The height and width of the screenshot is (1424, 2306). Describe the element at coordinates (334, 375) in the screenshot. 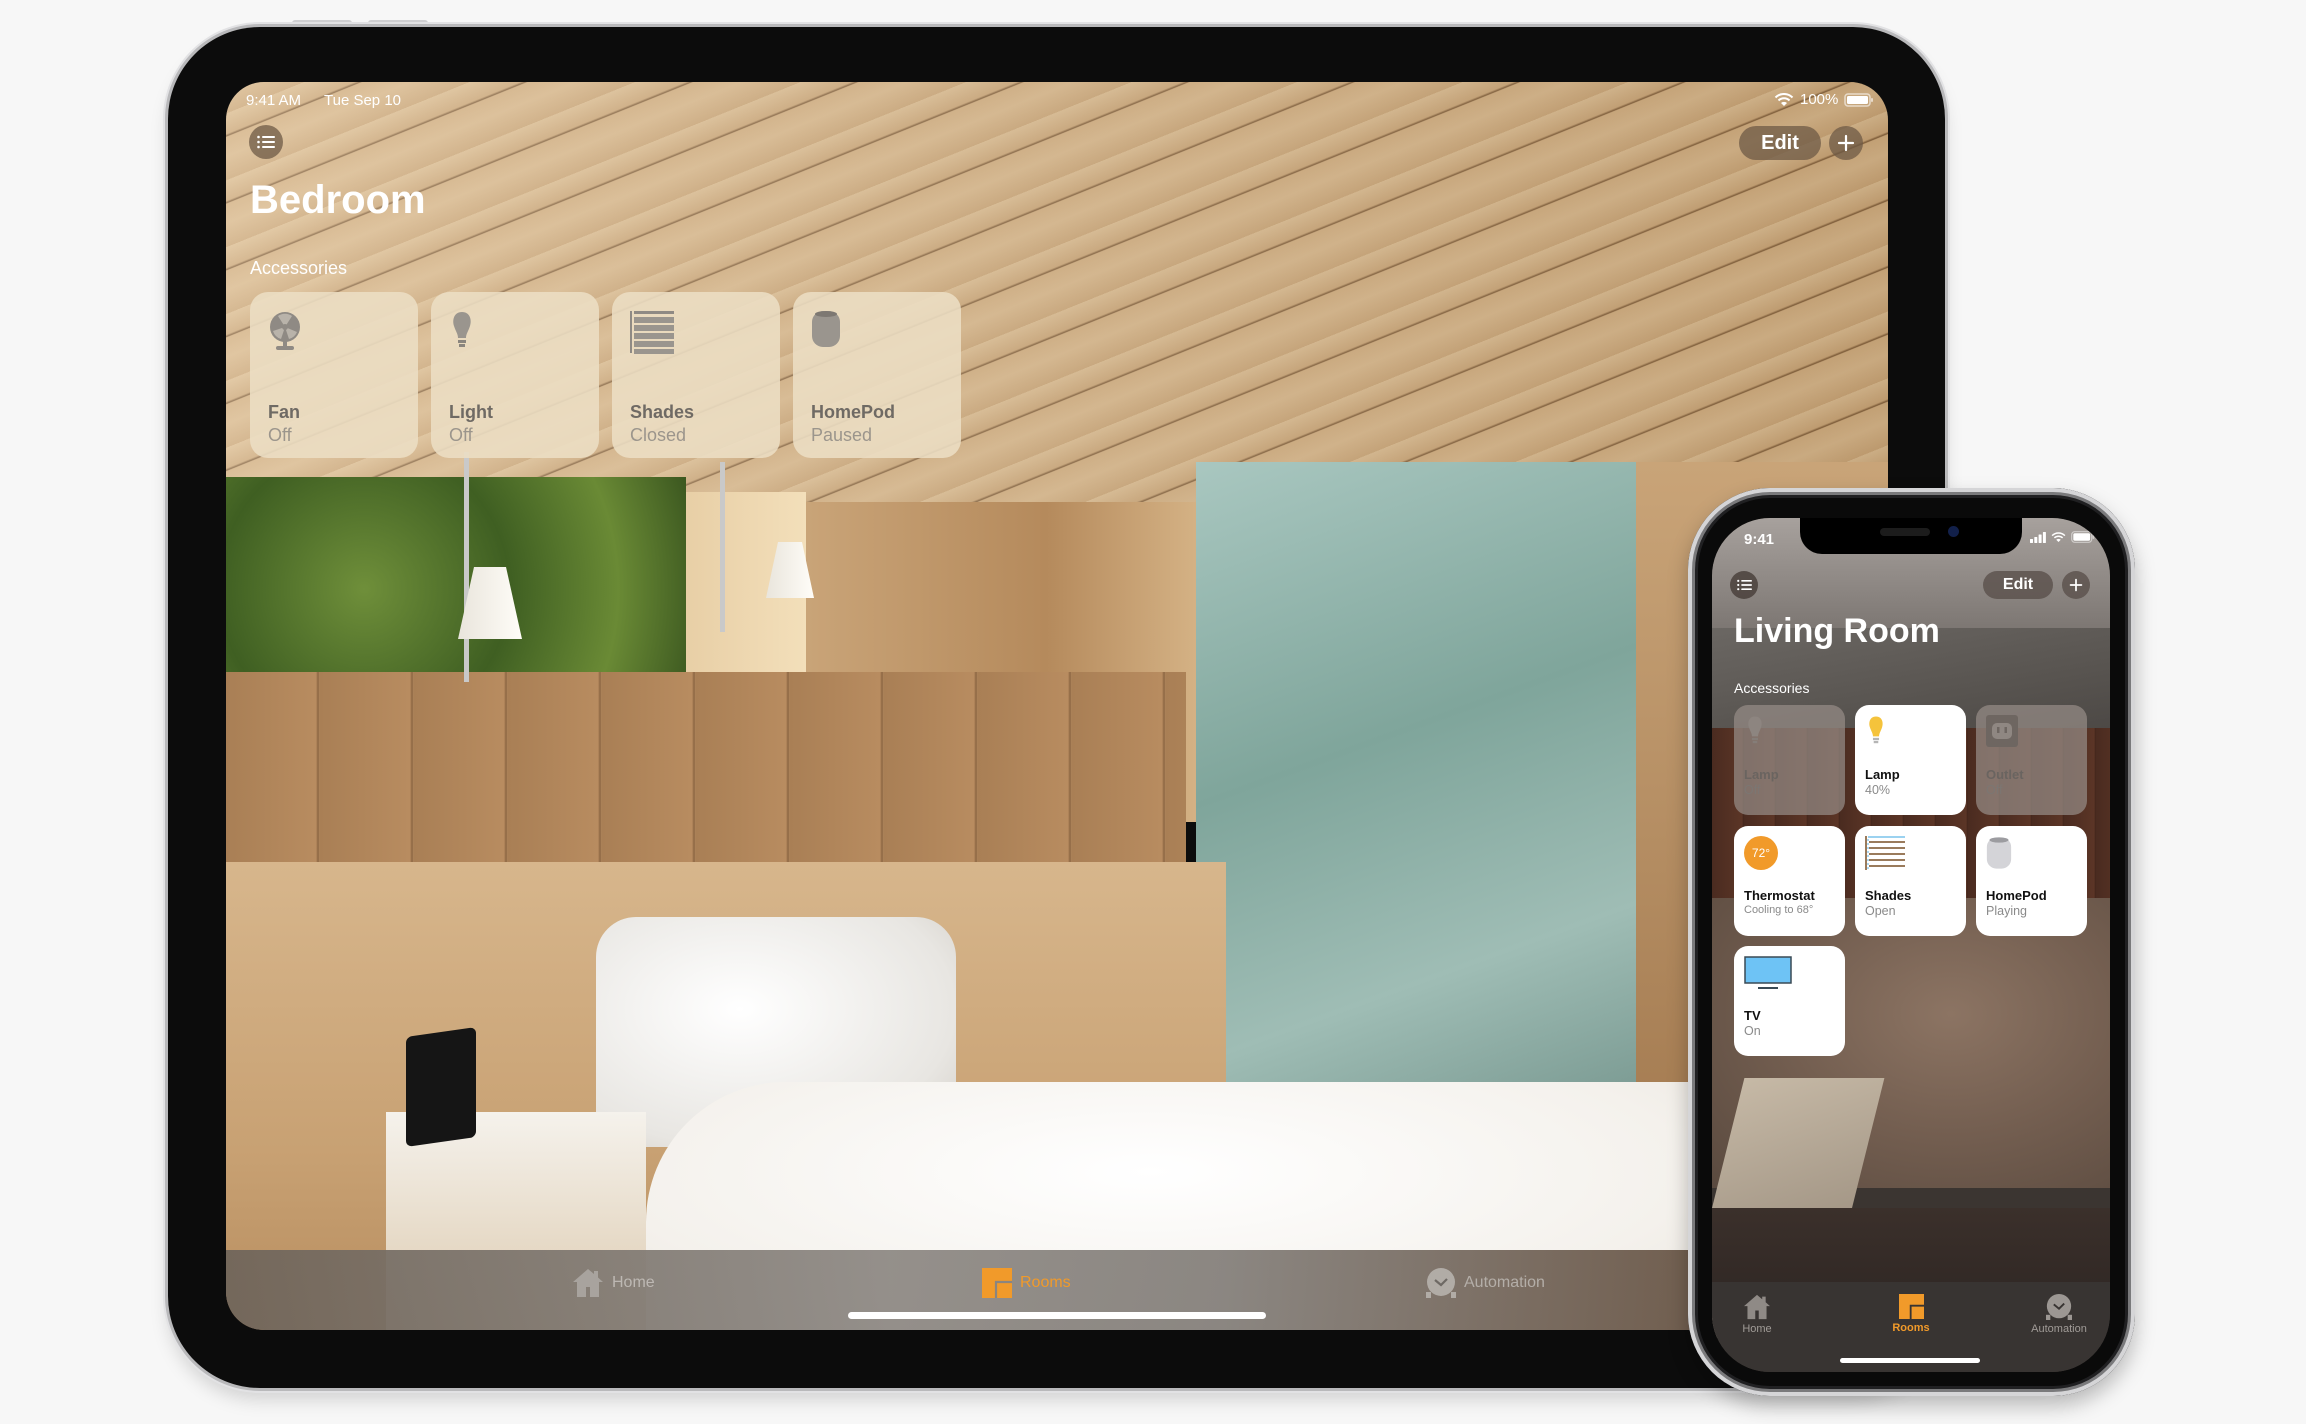

I see `accessory-tile-fan: Fan Off` at that location.